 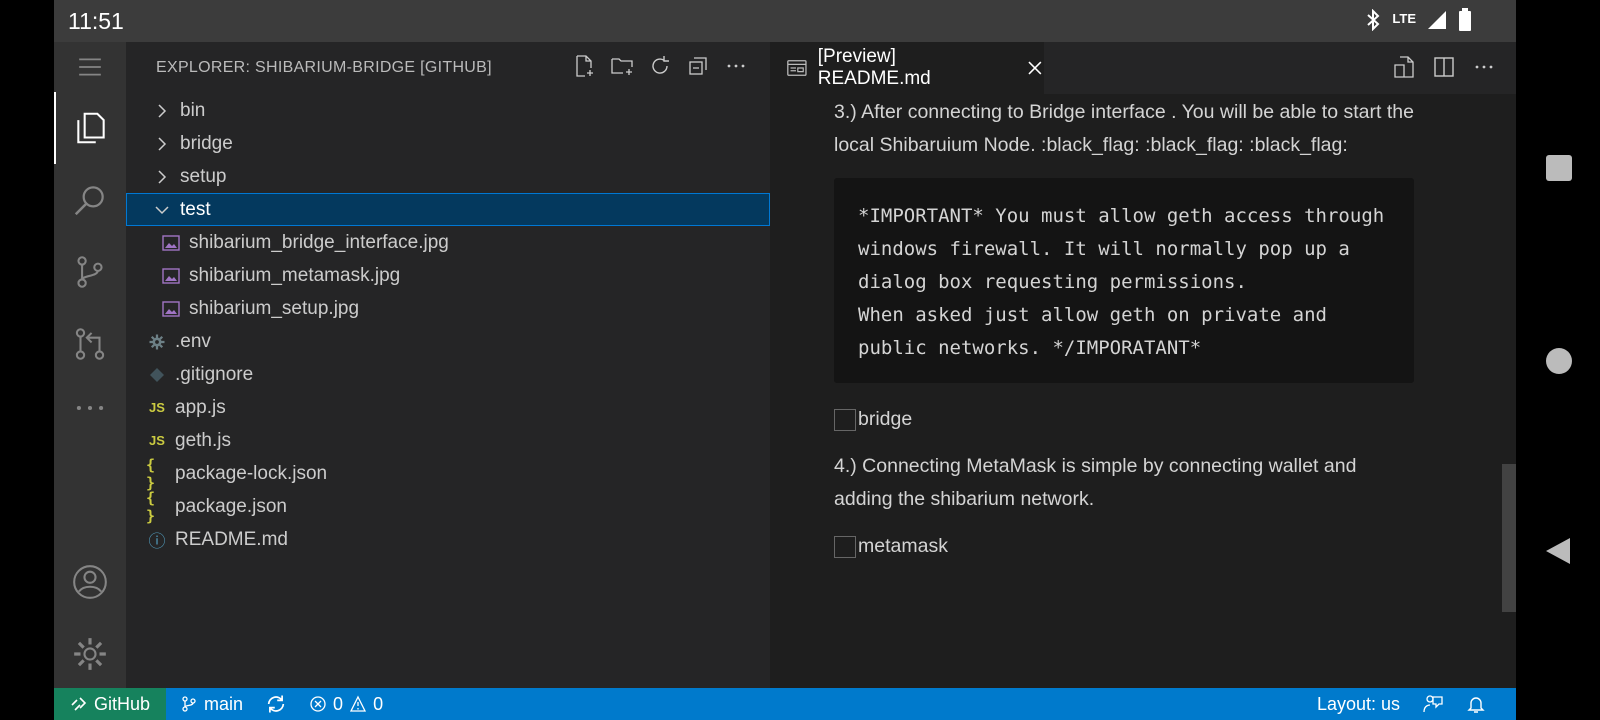 I want to click on gear-icon, so click(x=90, y=654).